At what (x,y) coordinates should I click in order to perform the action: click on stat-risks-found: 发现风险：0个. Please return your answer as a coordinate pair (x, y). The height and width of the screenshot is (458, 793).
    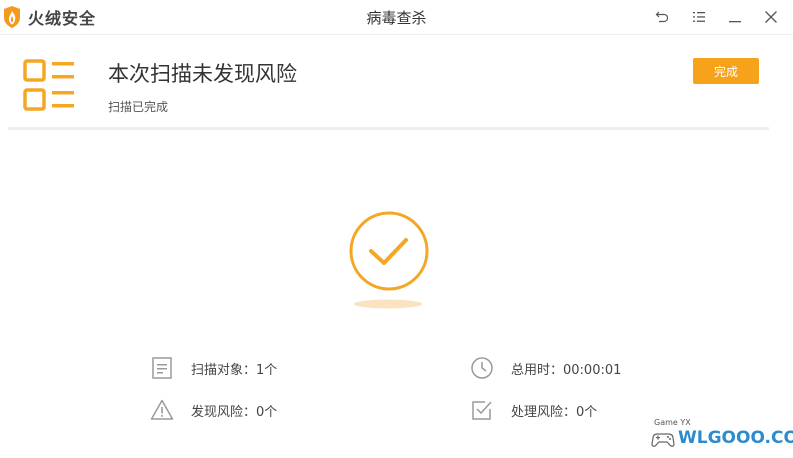
    Looking at the image, I should click on (213, 410).